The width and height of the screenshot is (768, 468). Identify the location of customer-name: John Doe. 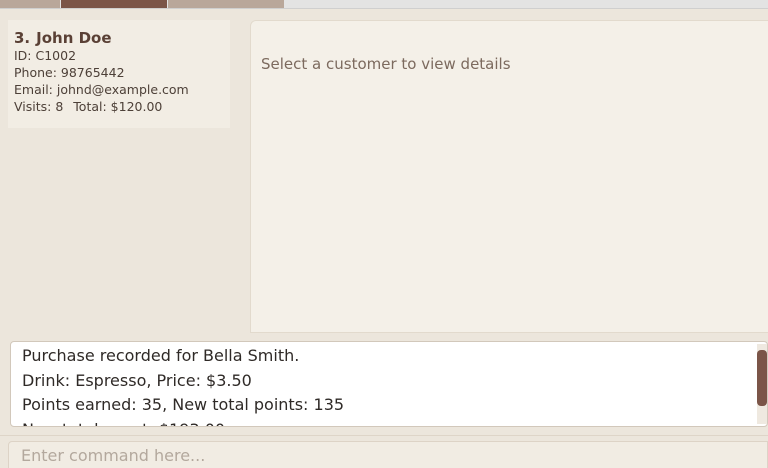
(74, 38).